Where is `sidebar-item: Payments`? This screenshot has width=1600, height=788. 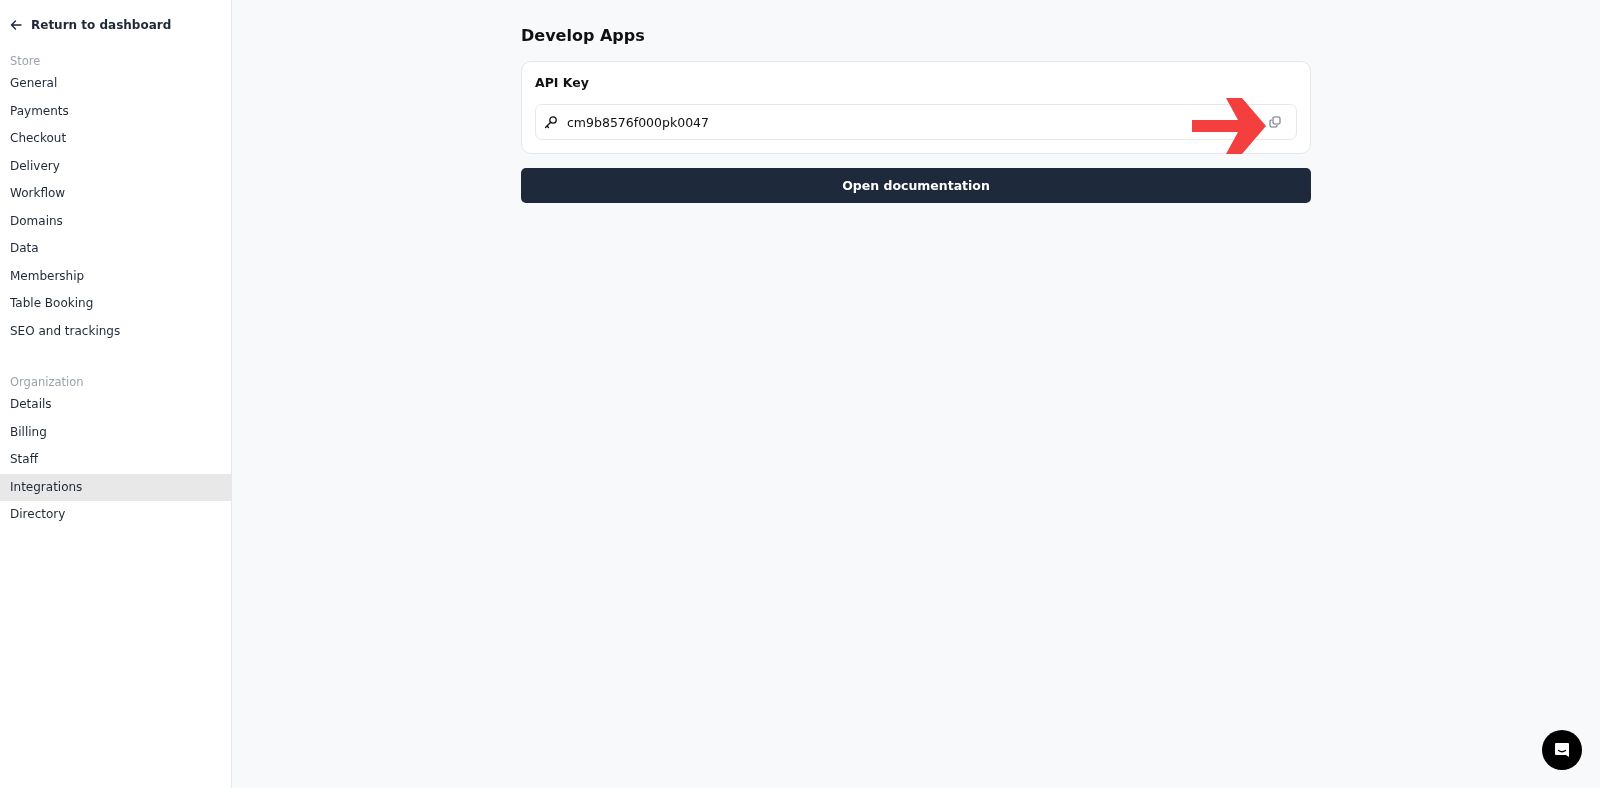
sidebar-item: Payments is located at coordinates (115, 111).